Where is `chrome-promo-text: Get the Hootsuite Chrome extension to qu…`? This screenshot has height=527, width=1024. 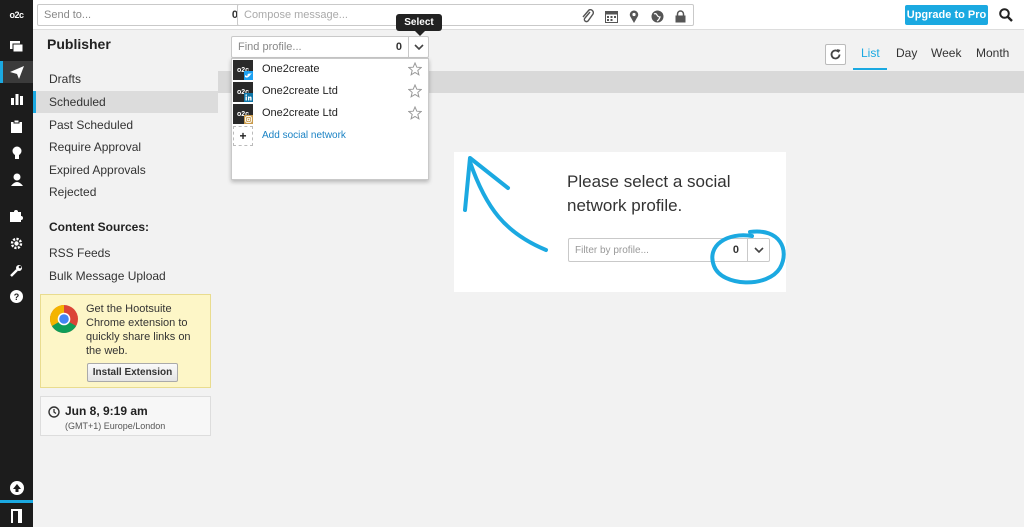
chrome-promo-text: Get the Hootsuite Chrome extension to qu… is located at coordinates (138, 330).